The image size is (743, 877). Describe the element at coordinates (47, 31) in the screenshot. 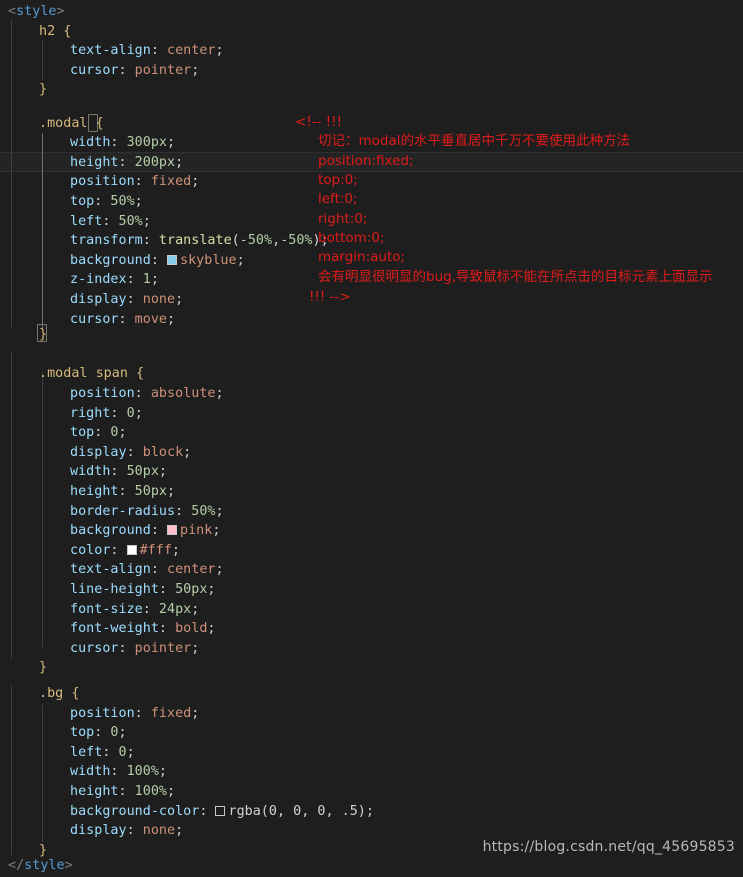

I see `selector-h2: h2` at that location.